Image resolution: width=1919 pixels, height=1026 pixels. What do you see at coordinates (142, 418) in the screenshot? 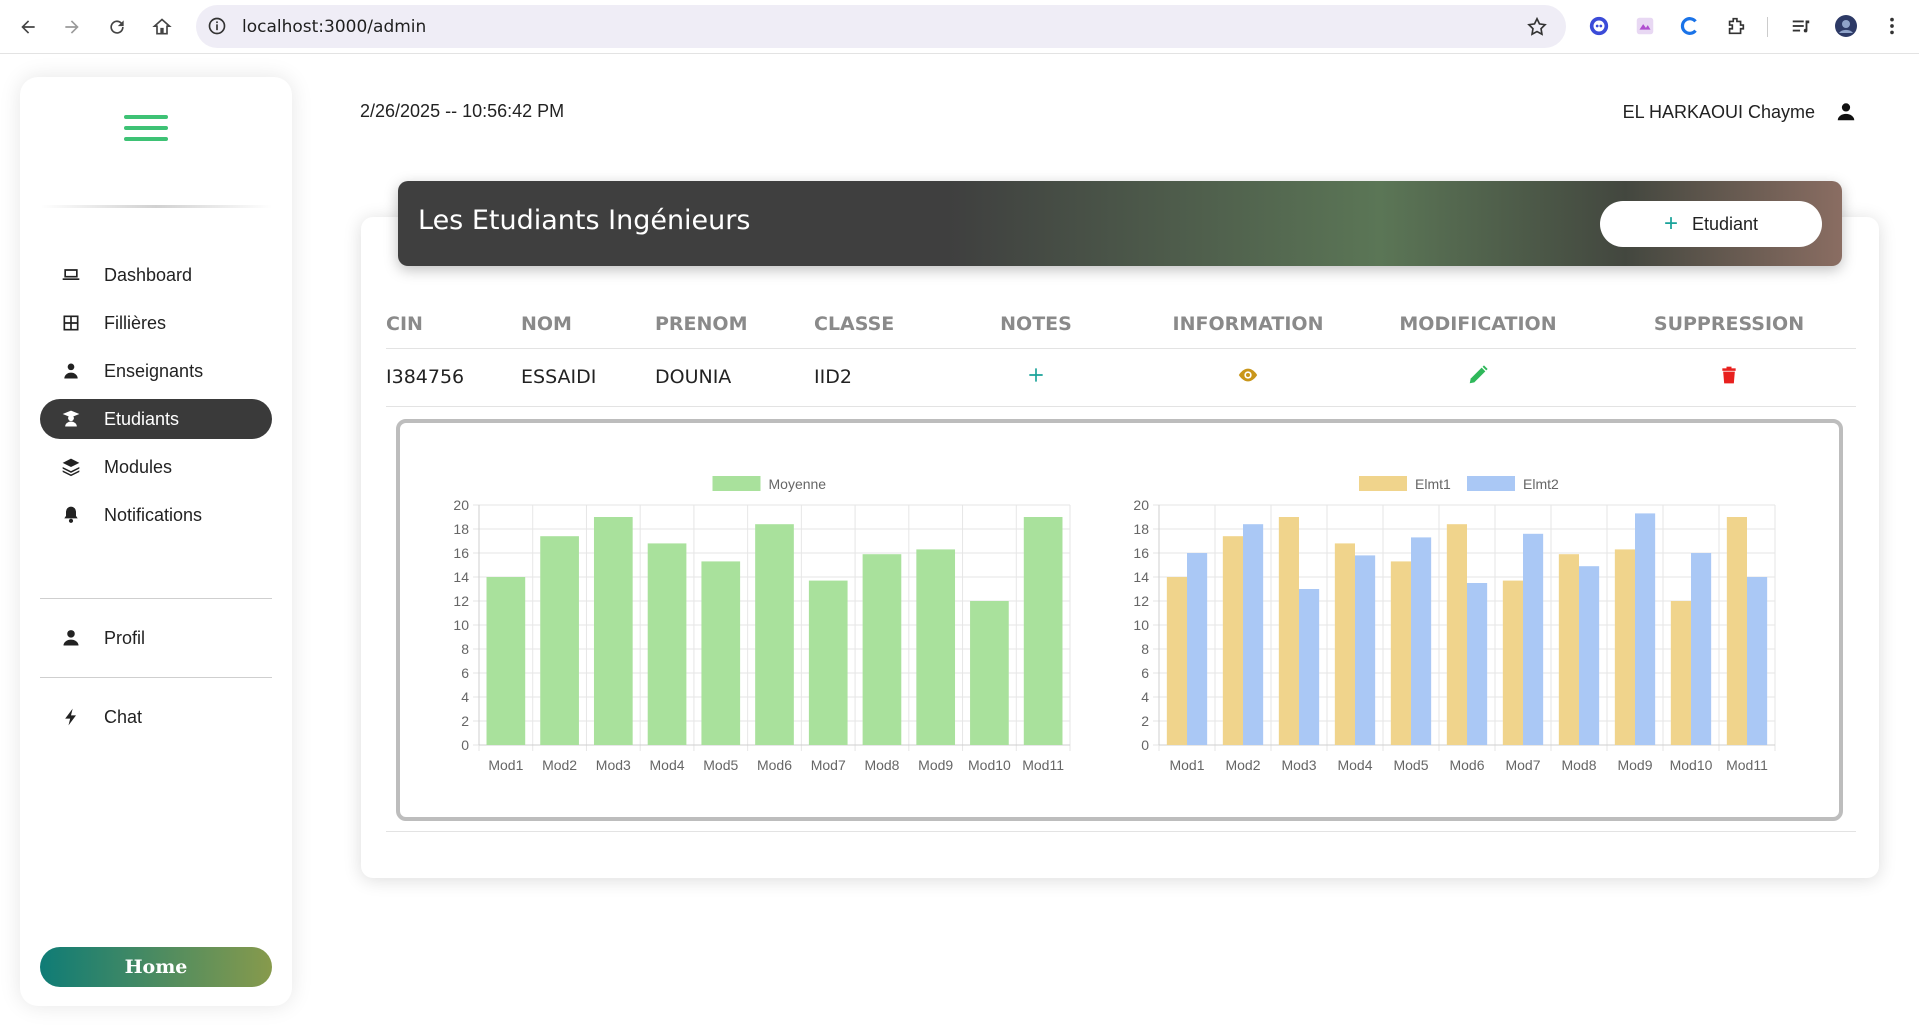
I see `sidebar-item-label: Etudiants` at bounding box center [142, 418].